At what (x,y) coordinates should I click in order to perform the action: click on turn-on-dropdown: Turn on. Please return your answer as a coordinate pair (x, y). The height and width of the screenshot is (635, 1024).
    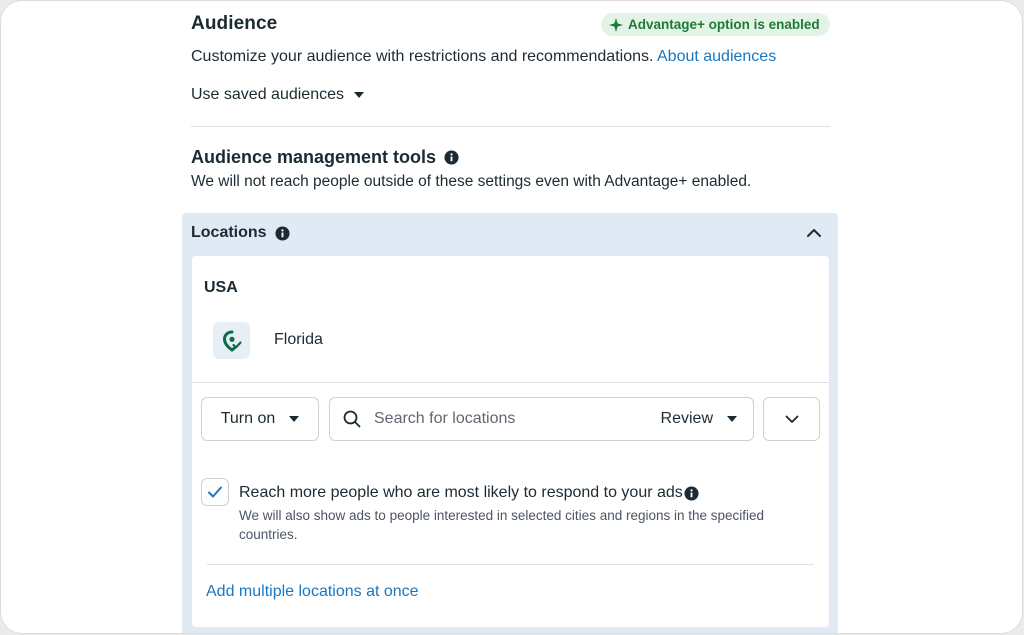
    Looking at the image, I should click on (260, 419).